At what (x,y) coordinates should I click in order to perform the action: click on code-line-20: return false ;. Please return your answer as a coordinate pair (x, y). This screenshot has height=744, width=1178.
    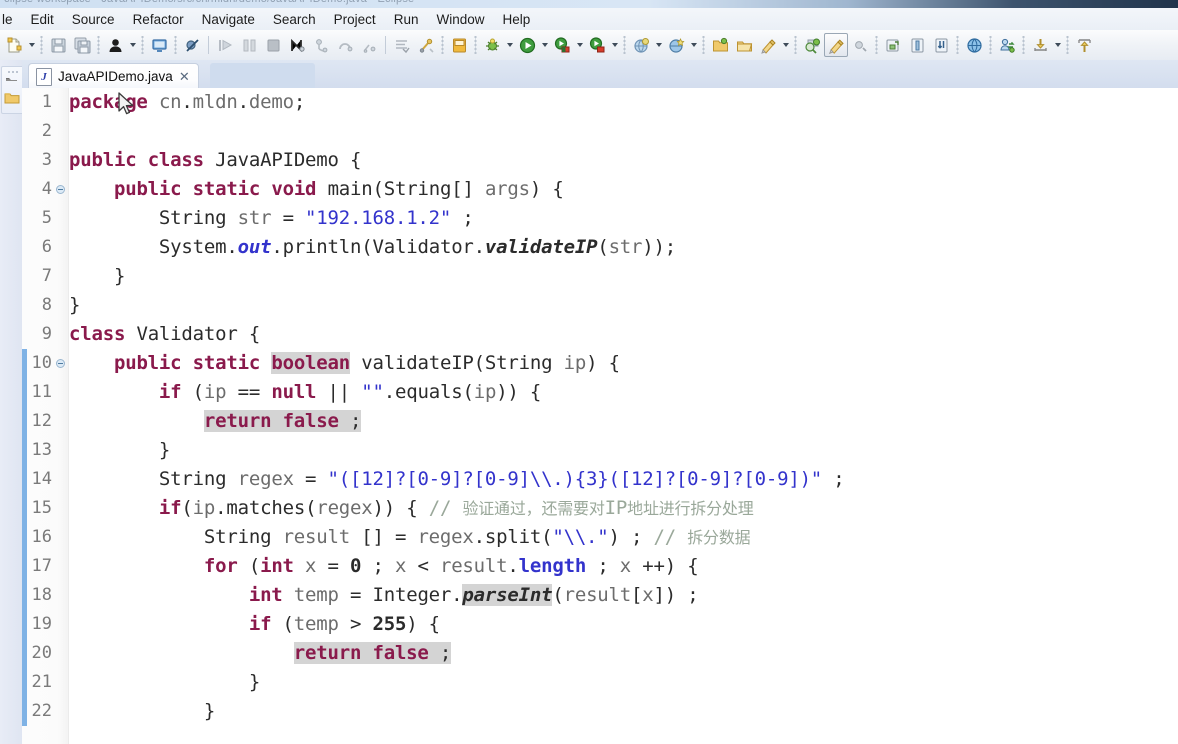
    Looking at the image, I should click on (623, 653).